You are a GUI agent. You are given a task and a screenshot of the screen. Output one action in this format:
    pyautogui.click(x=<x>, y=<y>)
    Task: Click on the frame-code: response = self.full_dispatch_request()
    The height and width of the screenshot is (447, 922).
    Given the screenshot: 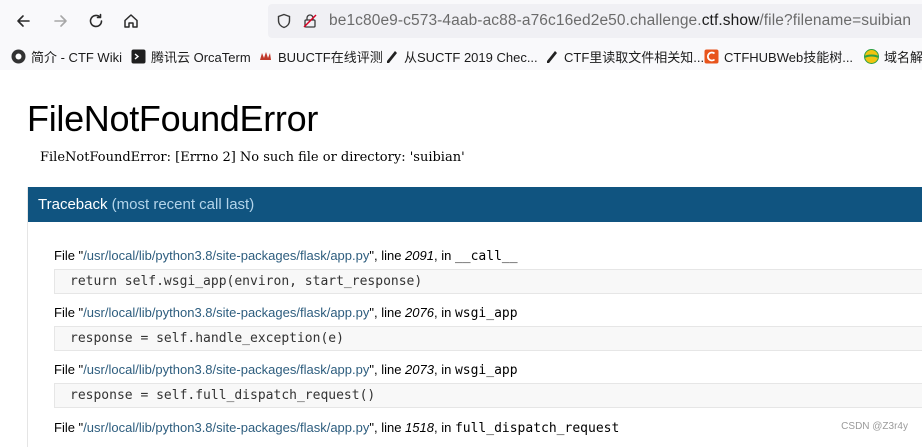 What is the action you would take?
    pyautogui.click(x=488, y=395)
    